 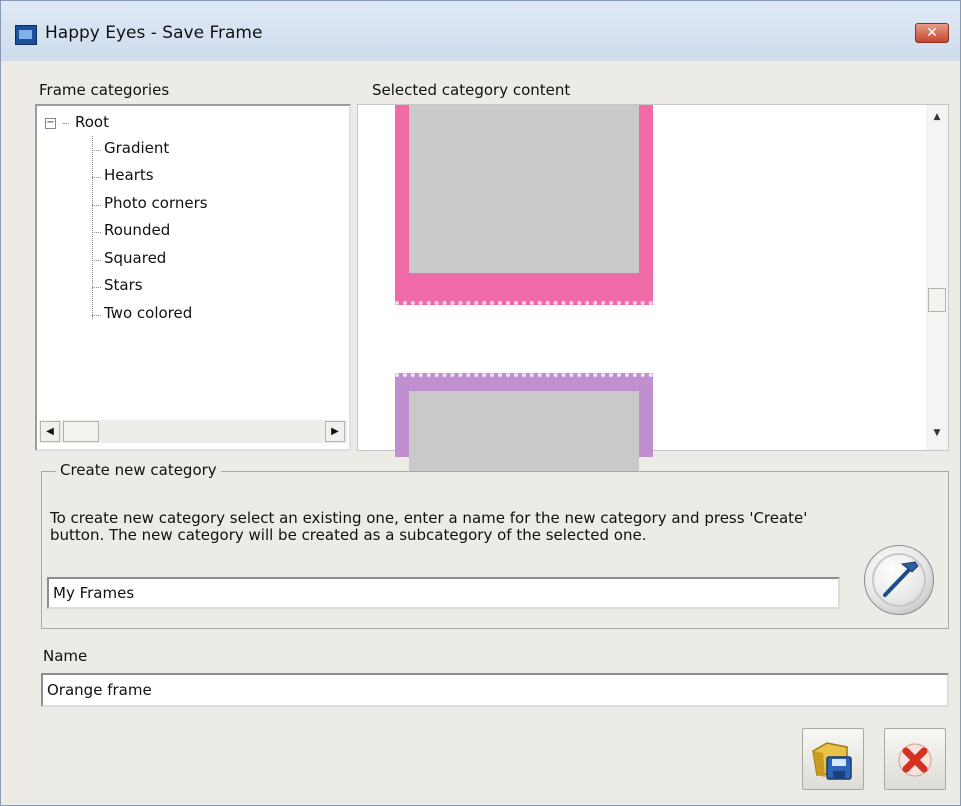 What do you see at coordinates (471, 90) in the screenshot?
I see `category-content-label: Selected category content` at bounding box center [471, 90].